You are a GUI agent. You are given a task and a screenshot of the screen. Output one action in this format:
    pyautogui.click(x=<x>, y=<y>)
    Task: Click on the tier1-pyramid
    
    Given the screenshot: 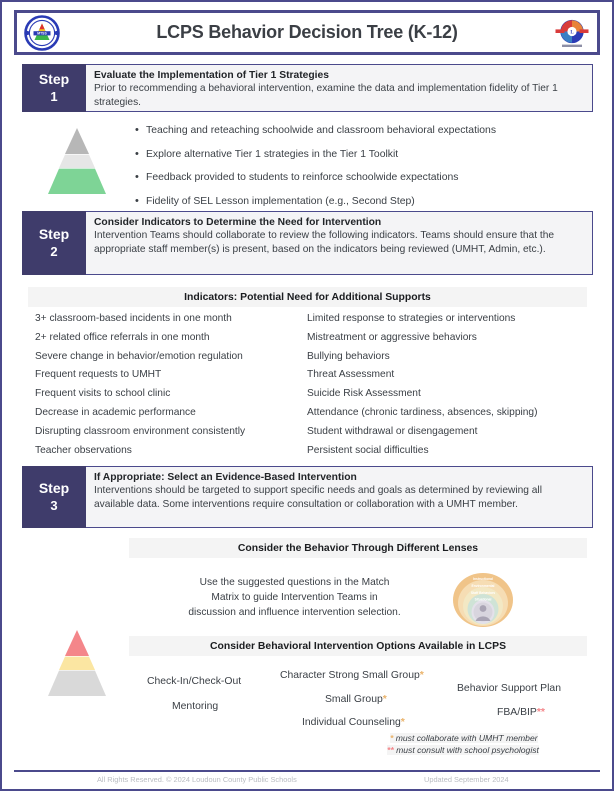 What is the action you would take?
    pyautogui.click(x=77, y=160)
    